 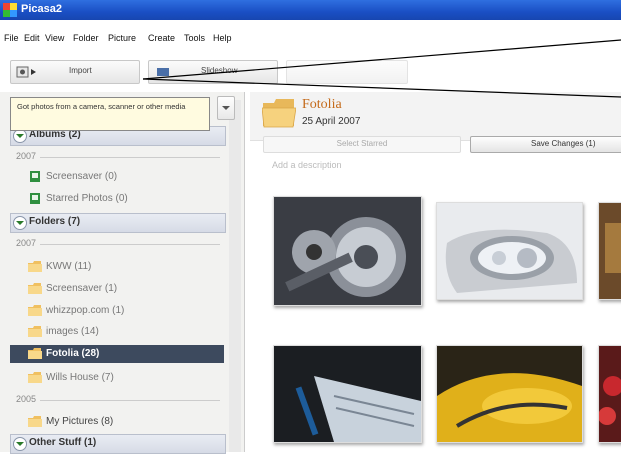 I want to click on album-item-label: Screensaver (0), so click(x=82, y=176).